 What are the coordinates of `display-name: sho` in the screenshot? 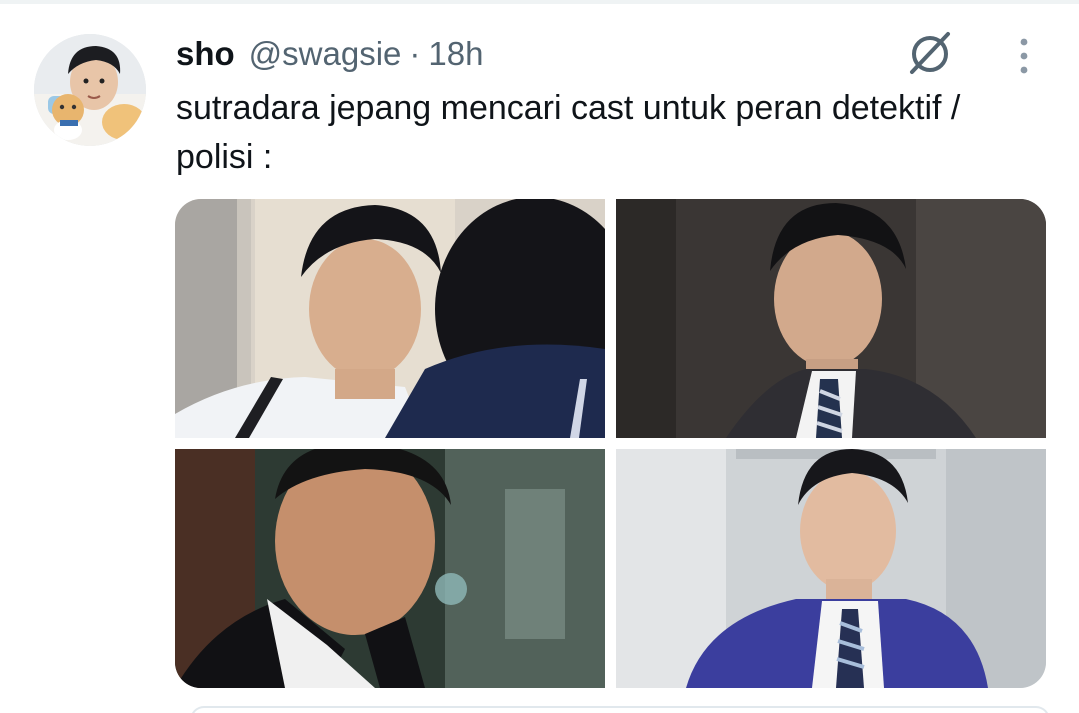 It's located at (205, 54).